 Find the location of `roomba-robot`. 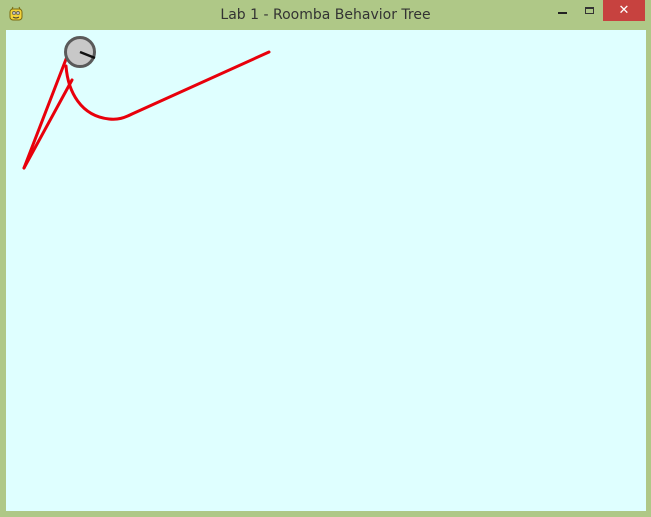

roomba-robot is located at coordinates (80, 52).